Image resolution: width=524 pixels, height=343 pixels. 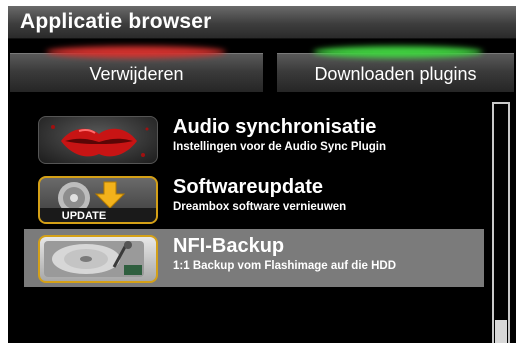 What do you see at coordinates (260, 207) in the screenshot?
I see `plugin-description: Dreambox software vernieuwen` at bounding box center [260, 207].